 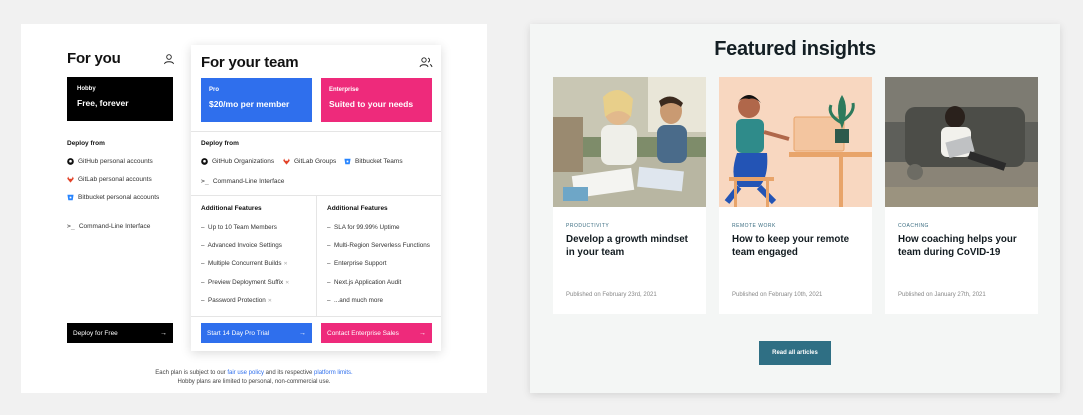 What do you see at coordinates (798, 246) in the screenshot?
I see `article-title: How to keep your remote team engaged` at bounding box center [798, 246].